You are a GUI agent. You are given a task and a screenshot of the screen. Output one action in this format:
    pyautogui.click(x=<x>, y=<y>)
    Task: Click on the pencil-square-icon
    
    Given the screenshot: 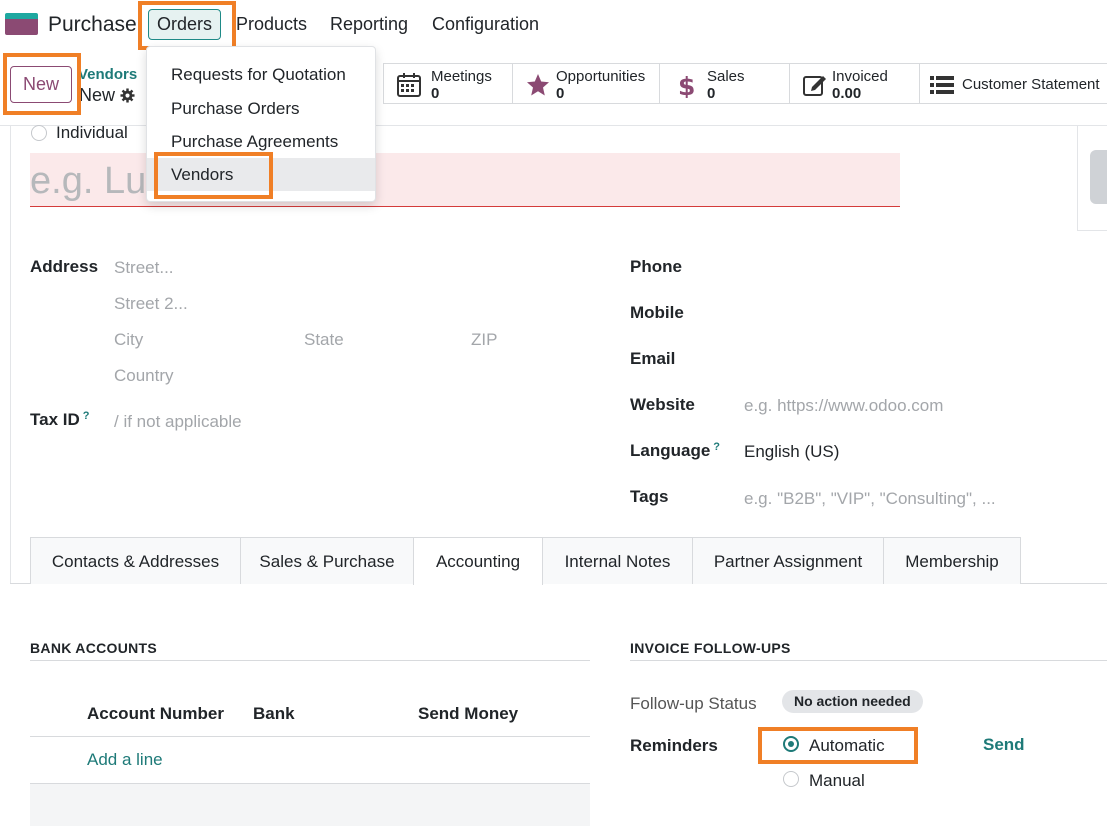 What is the action you would take?
    pyautogui.click(x=814, y=86)
    